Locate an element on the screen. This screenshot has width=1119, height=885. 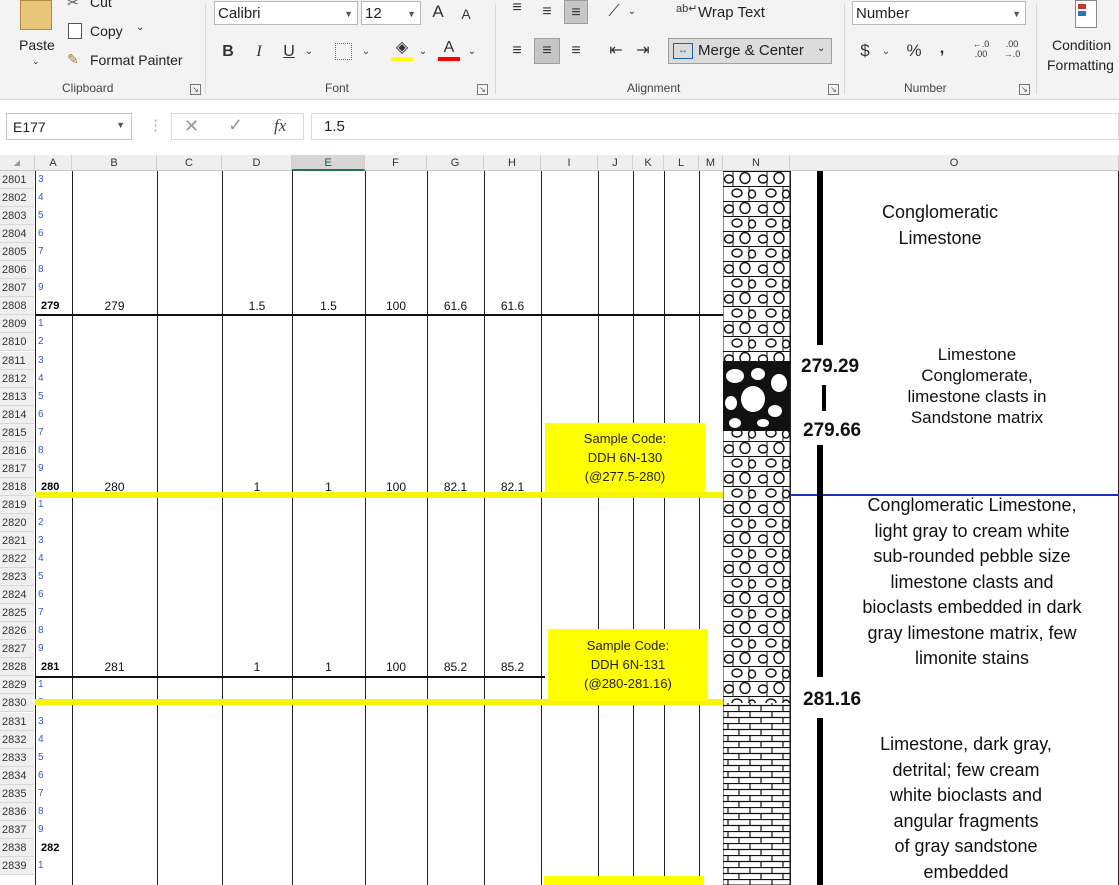
row-header: 2821 is located at coordinates (17, 541).